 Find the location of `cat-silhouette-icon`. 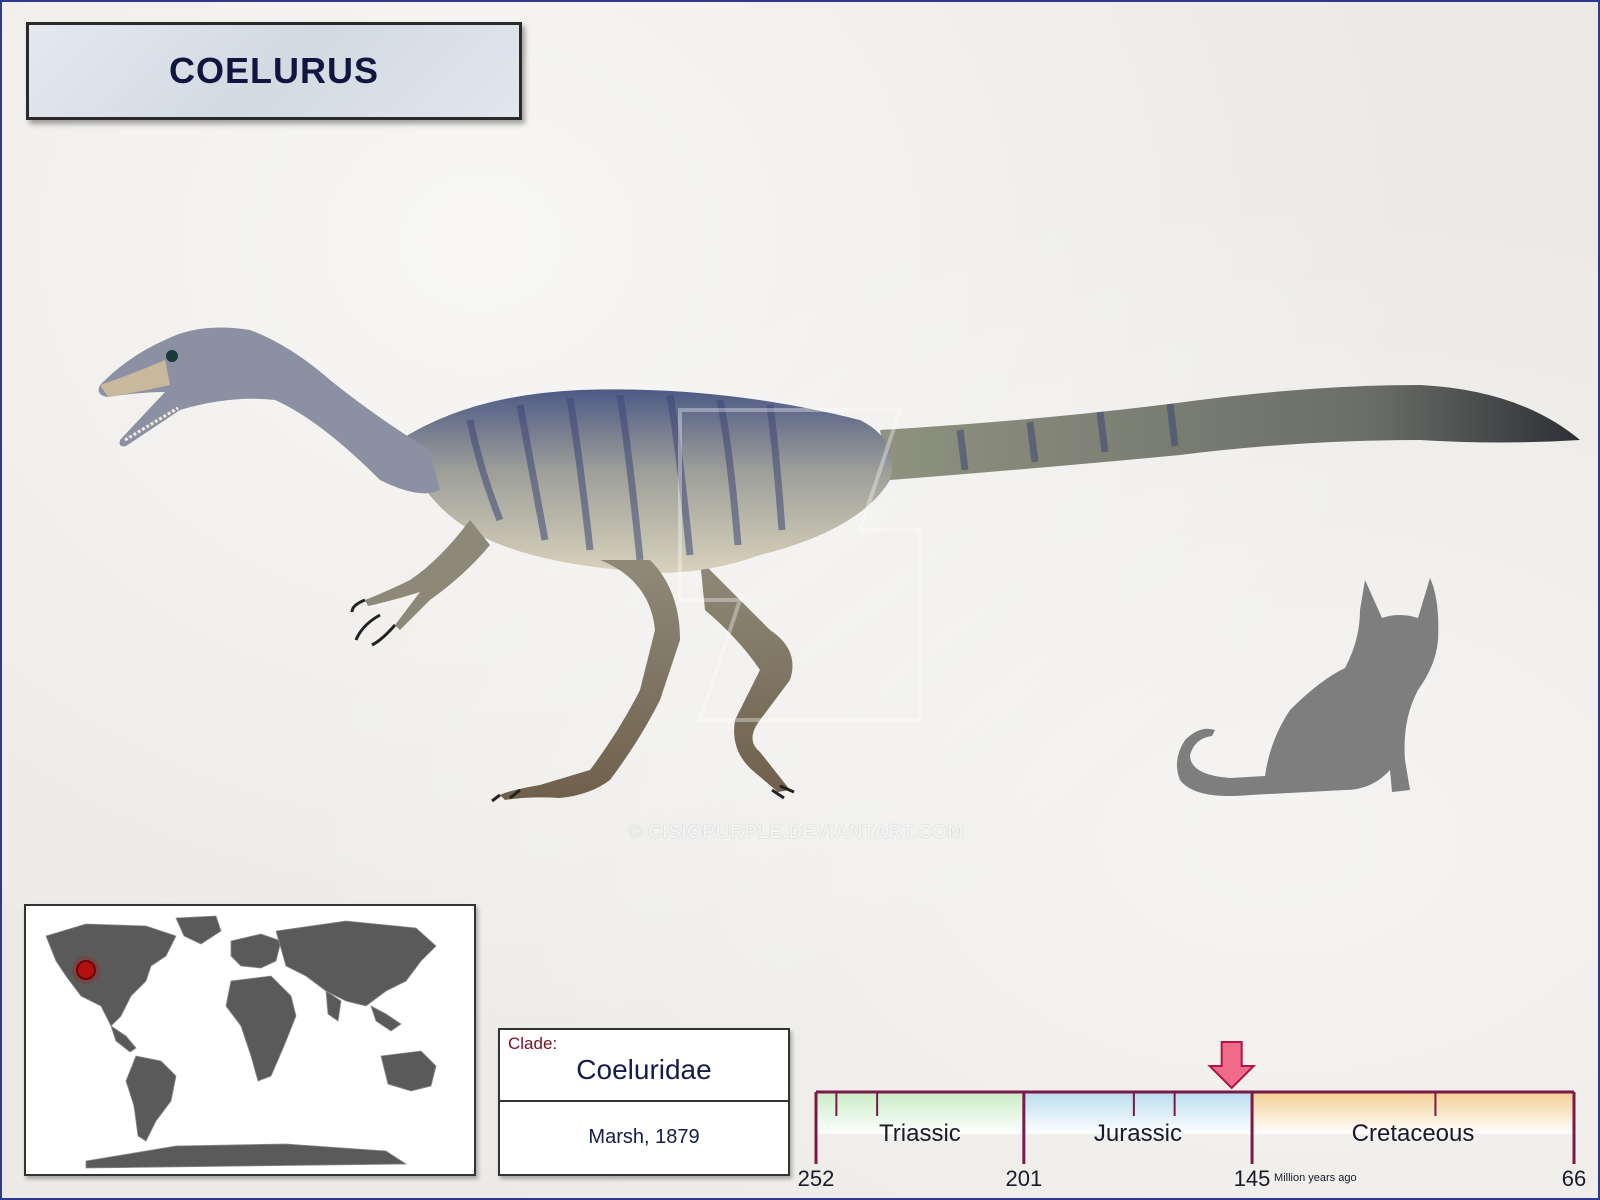

cat-silhouette-icon is located at coordinates (1307, 687).